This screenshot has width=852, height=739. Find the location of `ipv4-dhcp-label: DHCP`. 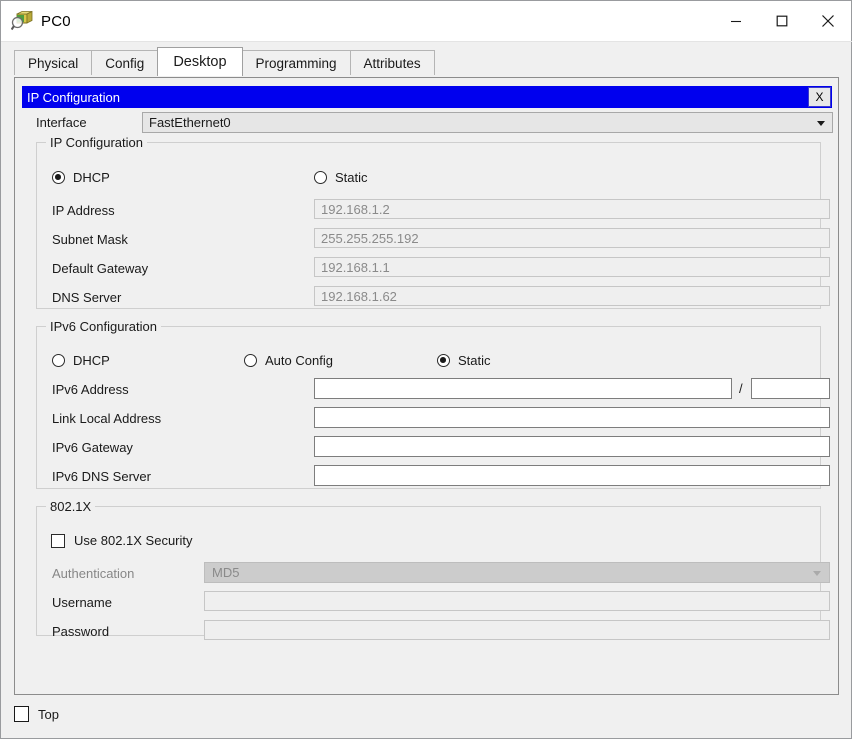

ipv4-dhcp-label: DHCP is located at coordinates (91, 177).